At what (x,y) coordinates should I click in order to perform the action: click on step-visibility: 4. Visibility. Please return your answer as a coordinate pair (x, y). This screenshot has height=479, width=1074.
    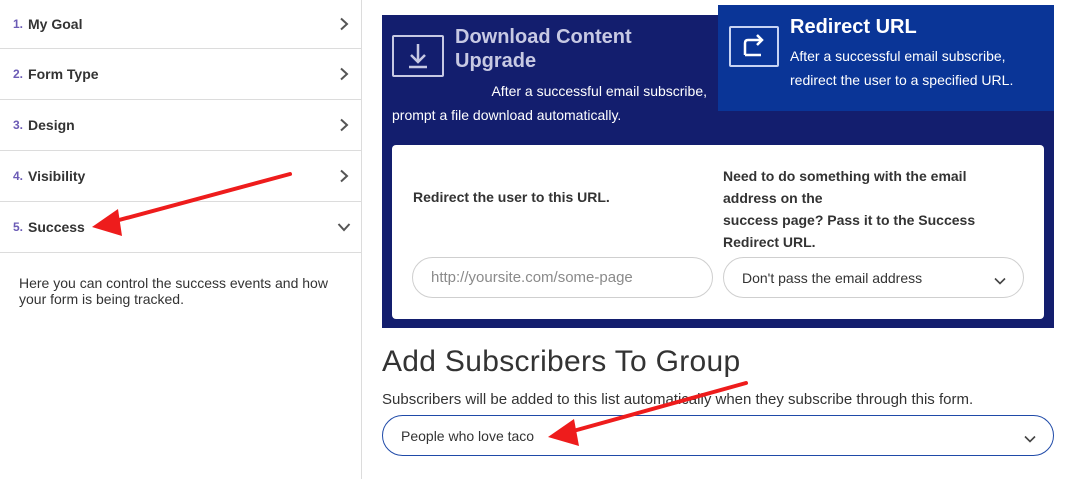
    Looking at the image, I should click on (180, 176).